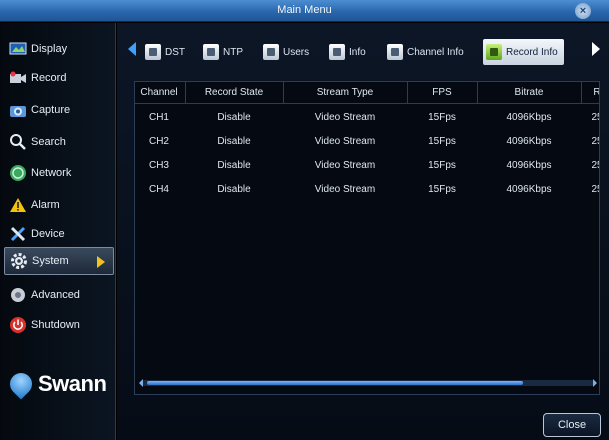 The width and height of the screenshot is (609, 440). Describe the element at coordinates (51, 110) in the screenshot. I see `sidebar-item-label: Capture` at that location.